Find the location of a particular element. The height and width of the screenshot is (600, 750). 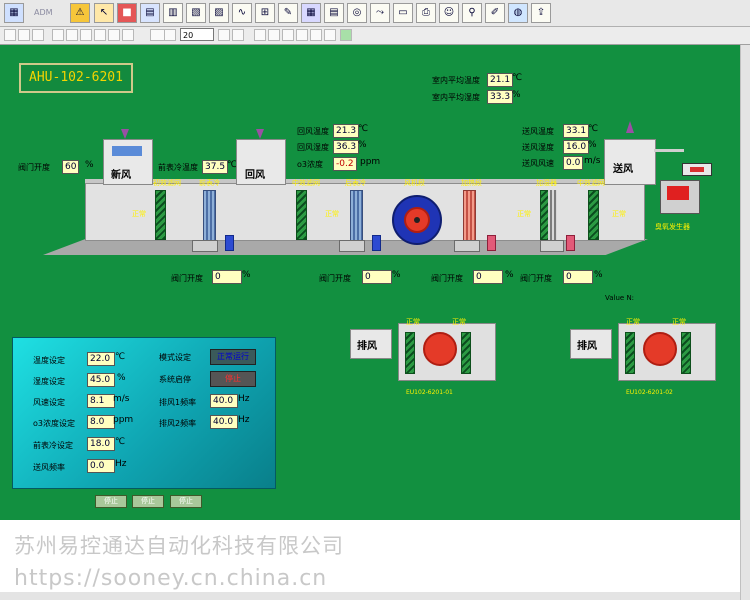

align-icon is located at coordinates (302, 35).